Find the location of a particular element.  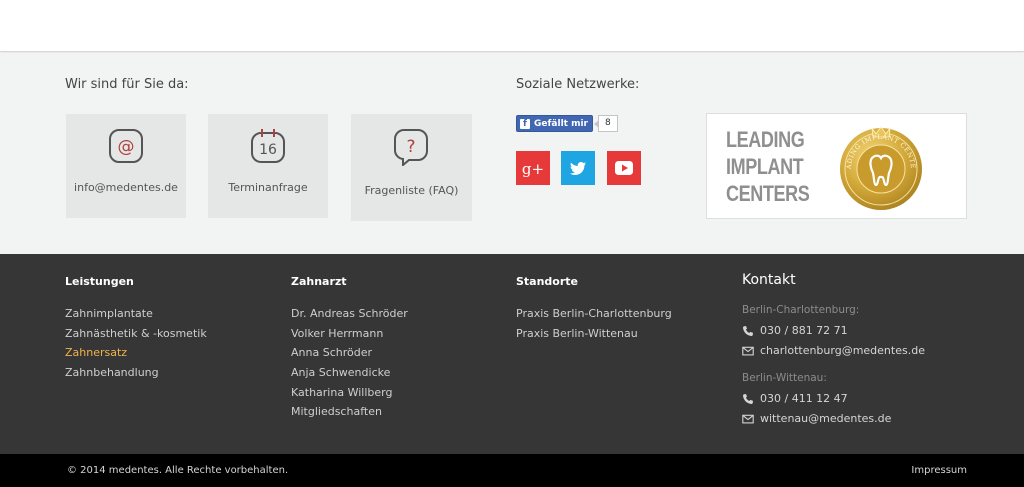

google-plus-button: g+ is located at coordinates (533, 168).